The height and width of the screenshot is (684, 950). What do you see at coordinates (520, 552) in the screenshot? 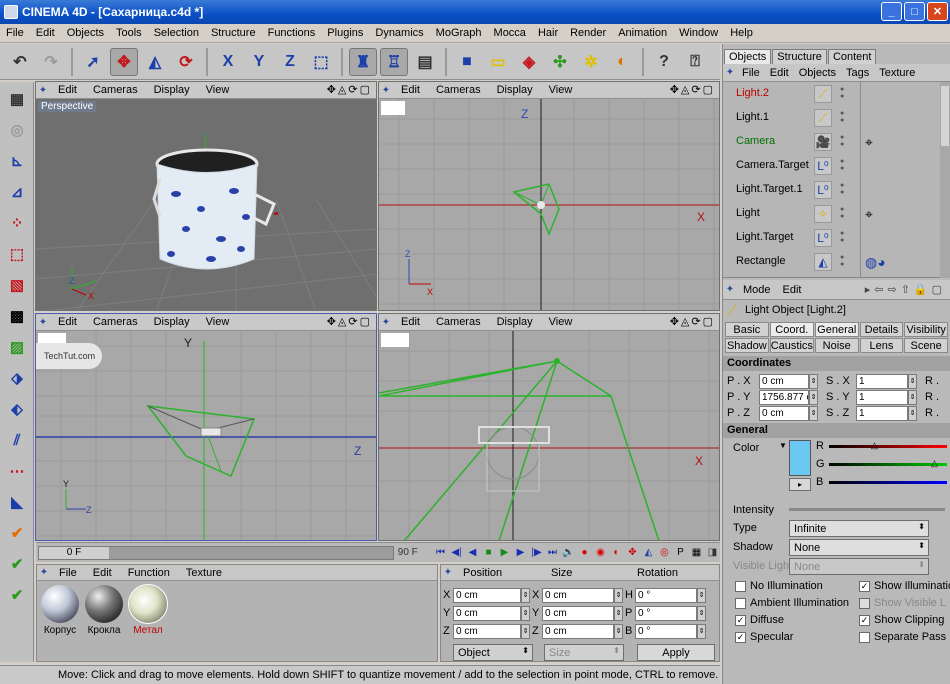
I see `next-frame-icon: ▶` at bounding box center [520, 552].